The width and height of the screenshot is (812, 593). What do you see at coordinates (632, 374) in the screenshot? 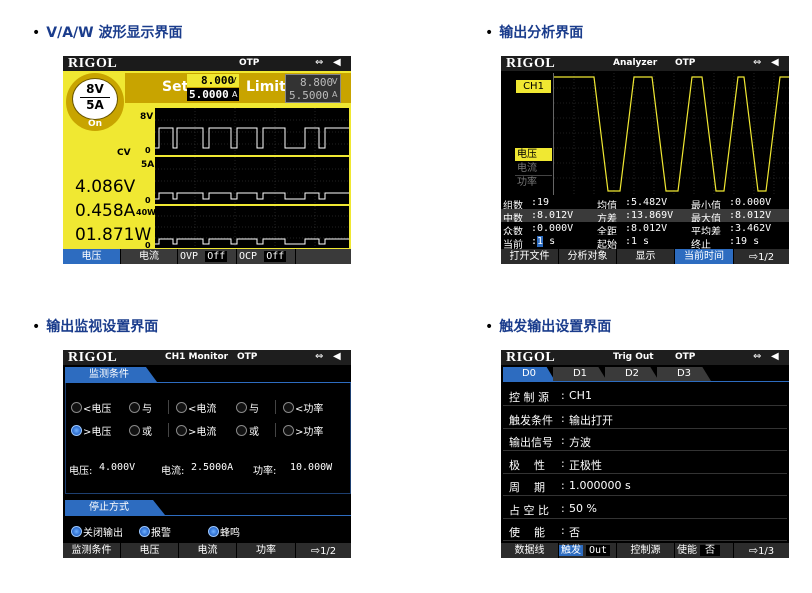
I see `tab-d2: D2` at bounding box center [632, 374].